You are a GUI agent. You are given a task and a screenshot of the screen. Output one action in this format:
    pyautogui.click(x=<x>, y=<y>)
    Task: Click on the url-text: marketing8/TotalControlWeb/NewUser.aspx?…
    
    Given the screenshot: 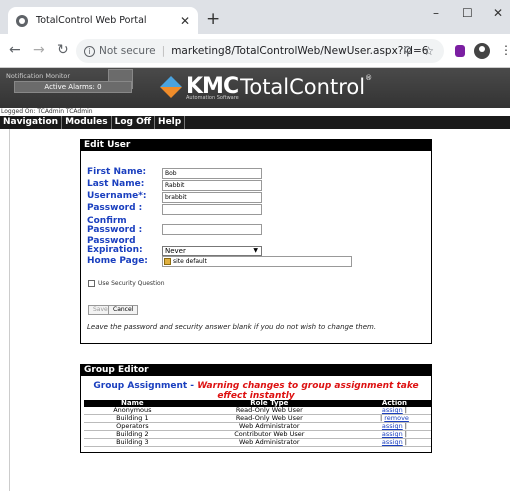 What is the action you would take?
    pyautogui.click(x=300, y=51)
    